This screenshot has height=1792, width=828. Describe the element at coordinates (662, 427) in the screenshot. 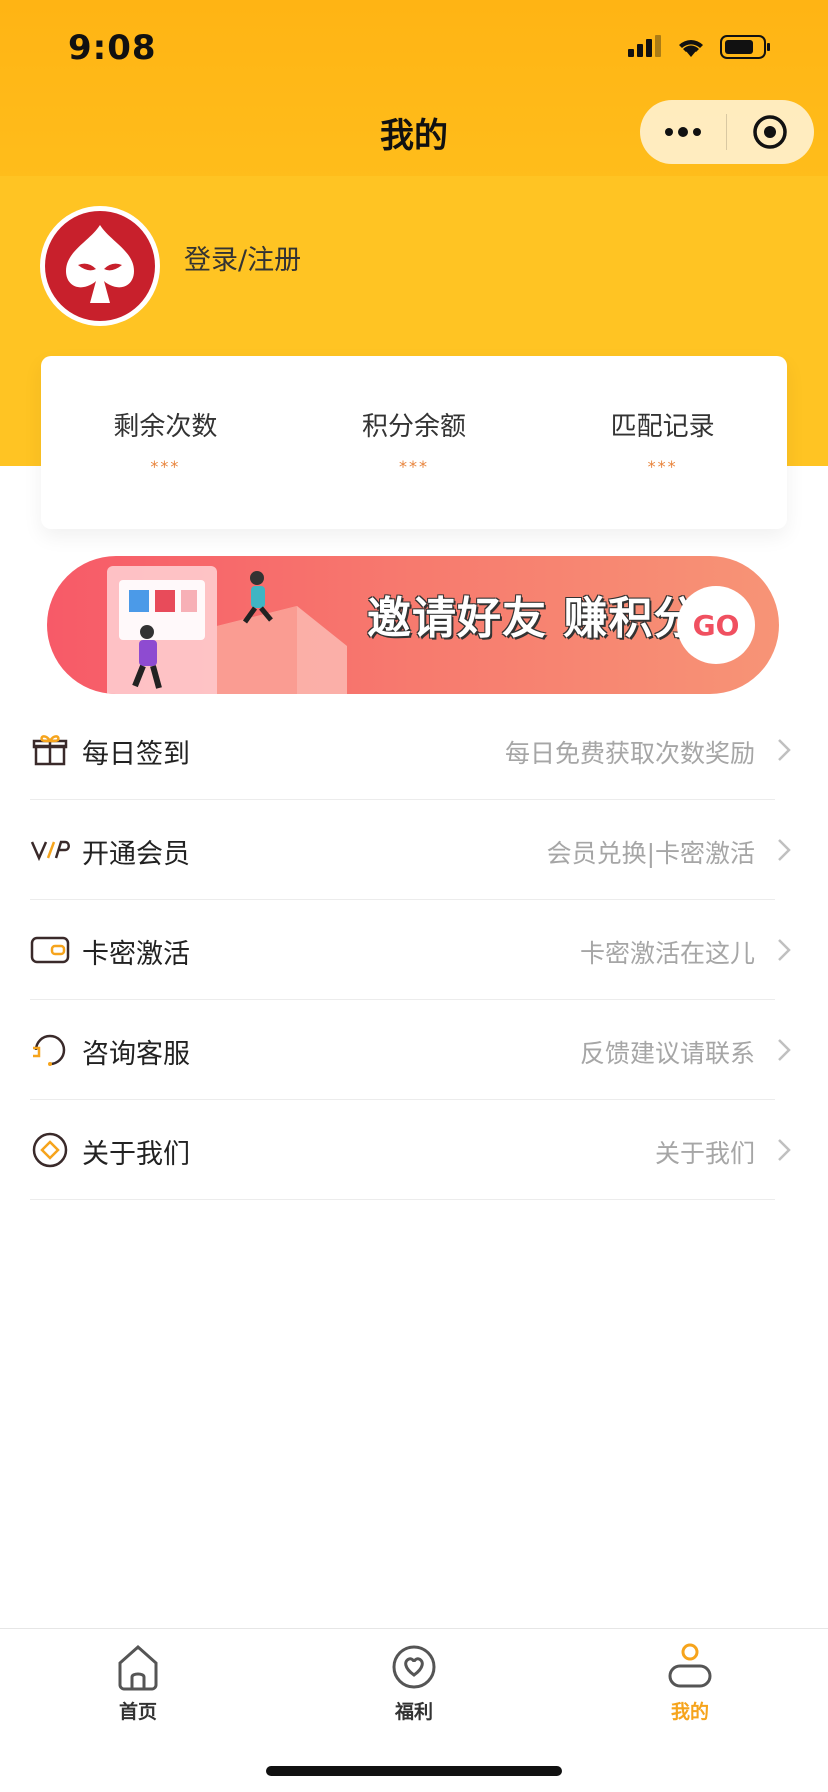

I see `stat-label: 匹配记录` at that location.